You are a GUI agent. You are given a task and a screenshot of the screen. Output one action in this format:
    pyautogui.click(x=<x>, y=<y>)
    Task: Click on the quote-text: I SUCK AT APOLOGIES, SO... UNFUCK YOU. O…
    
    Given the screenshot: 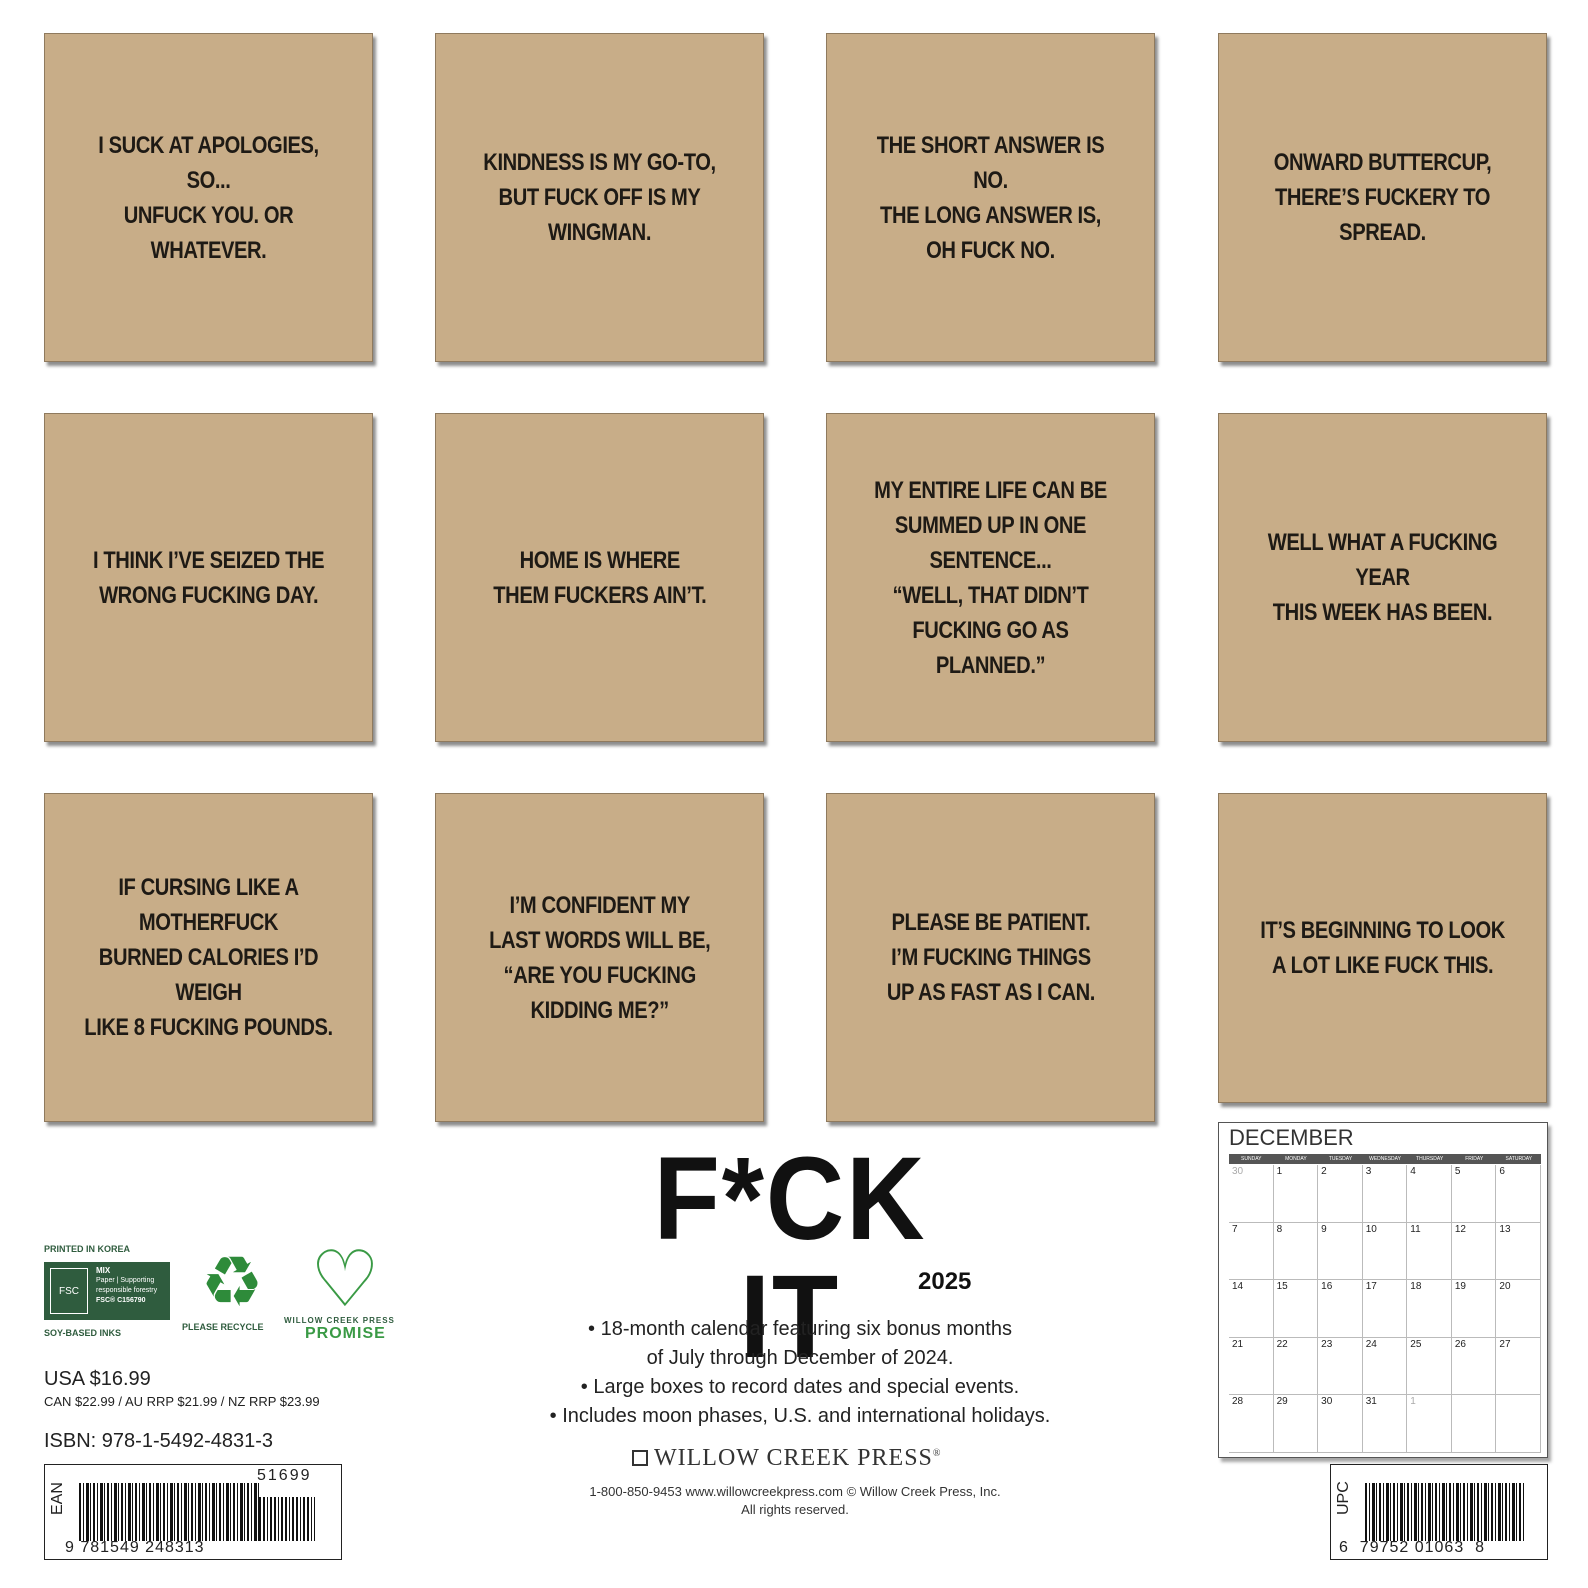 What is the action you would take?
    pyautogui.click(x=208, y=197)
    